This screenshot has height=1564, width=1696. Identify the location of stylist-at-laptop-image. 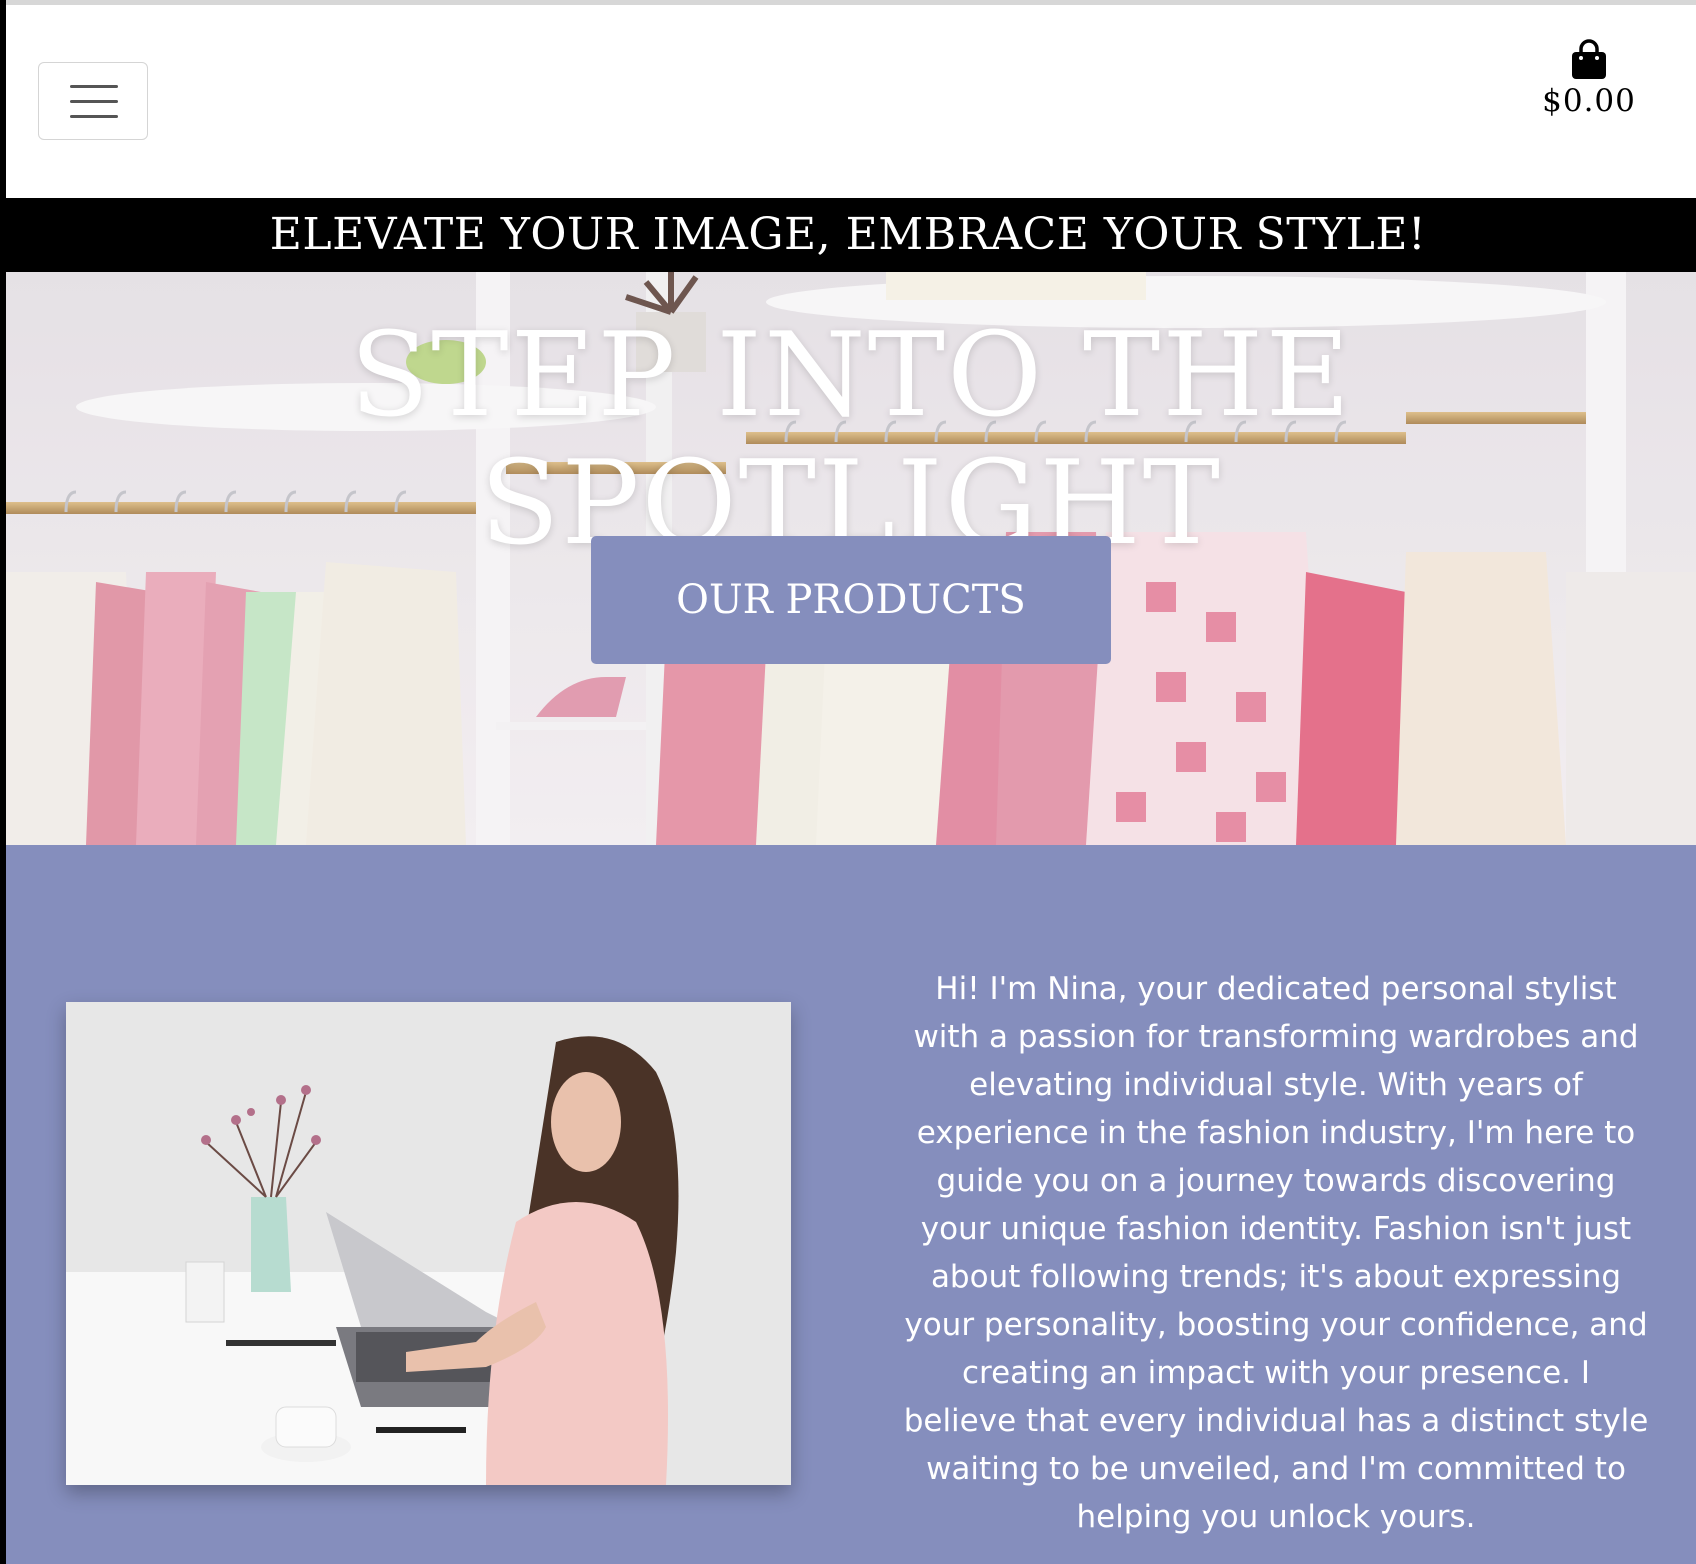
(428, 1243).